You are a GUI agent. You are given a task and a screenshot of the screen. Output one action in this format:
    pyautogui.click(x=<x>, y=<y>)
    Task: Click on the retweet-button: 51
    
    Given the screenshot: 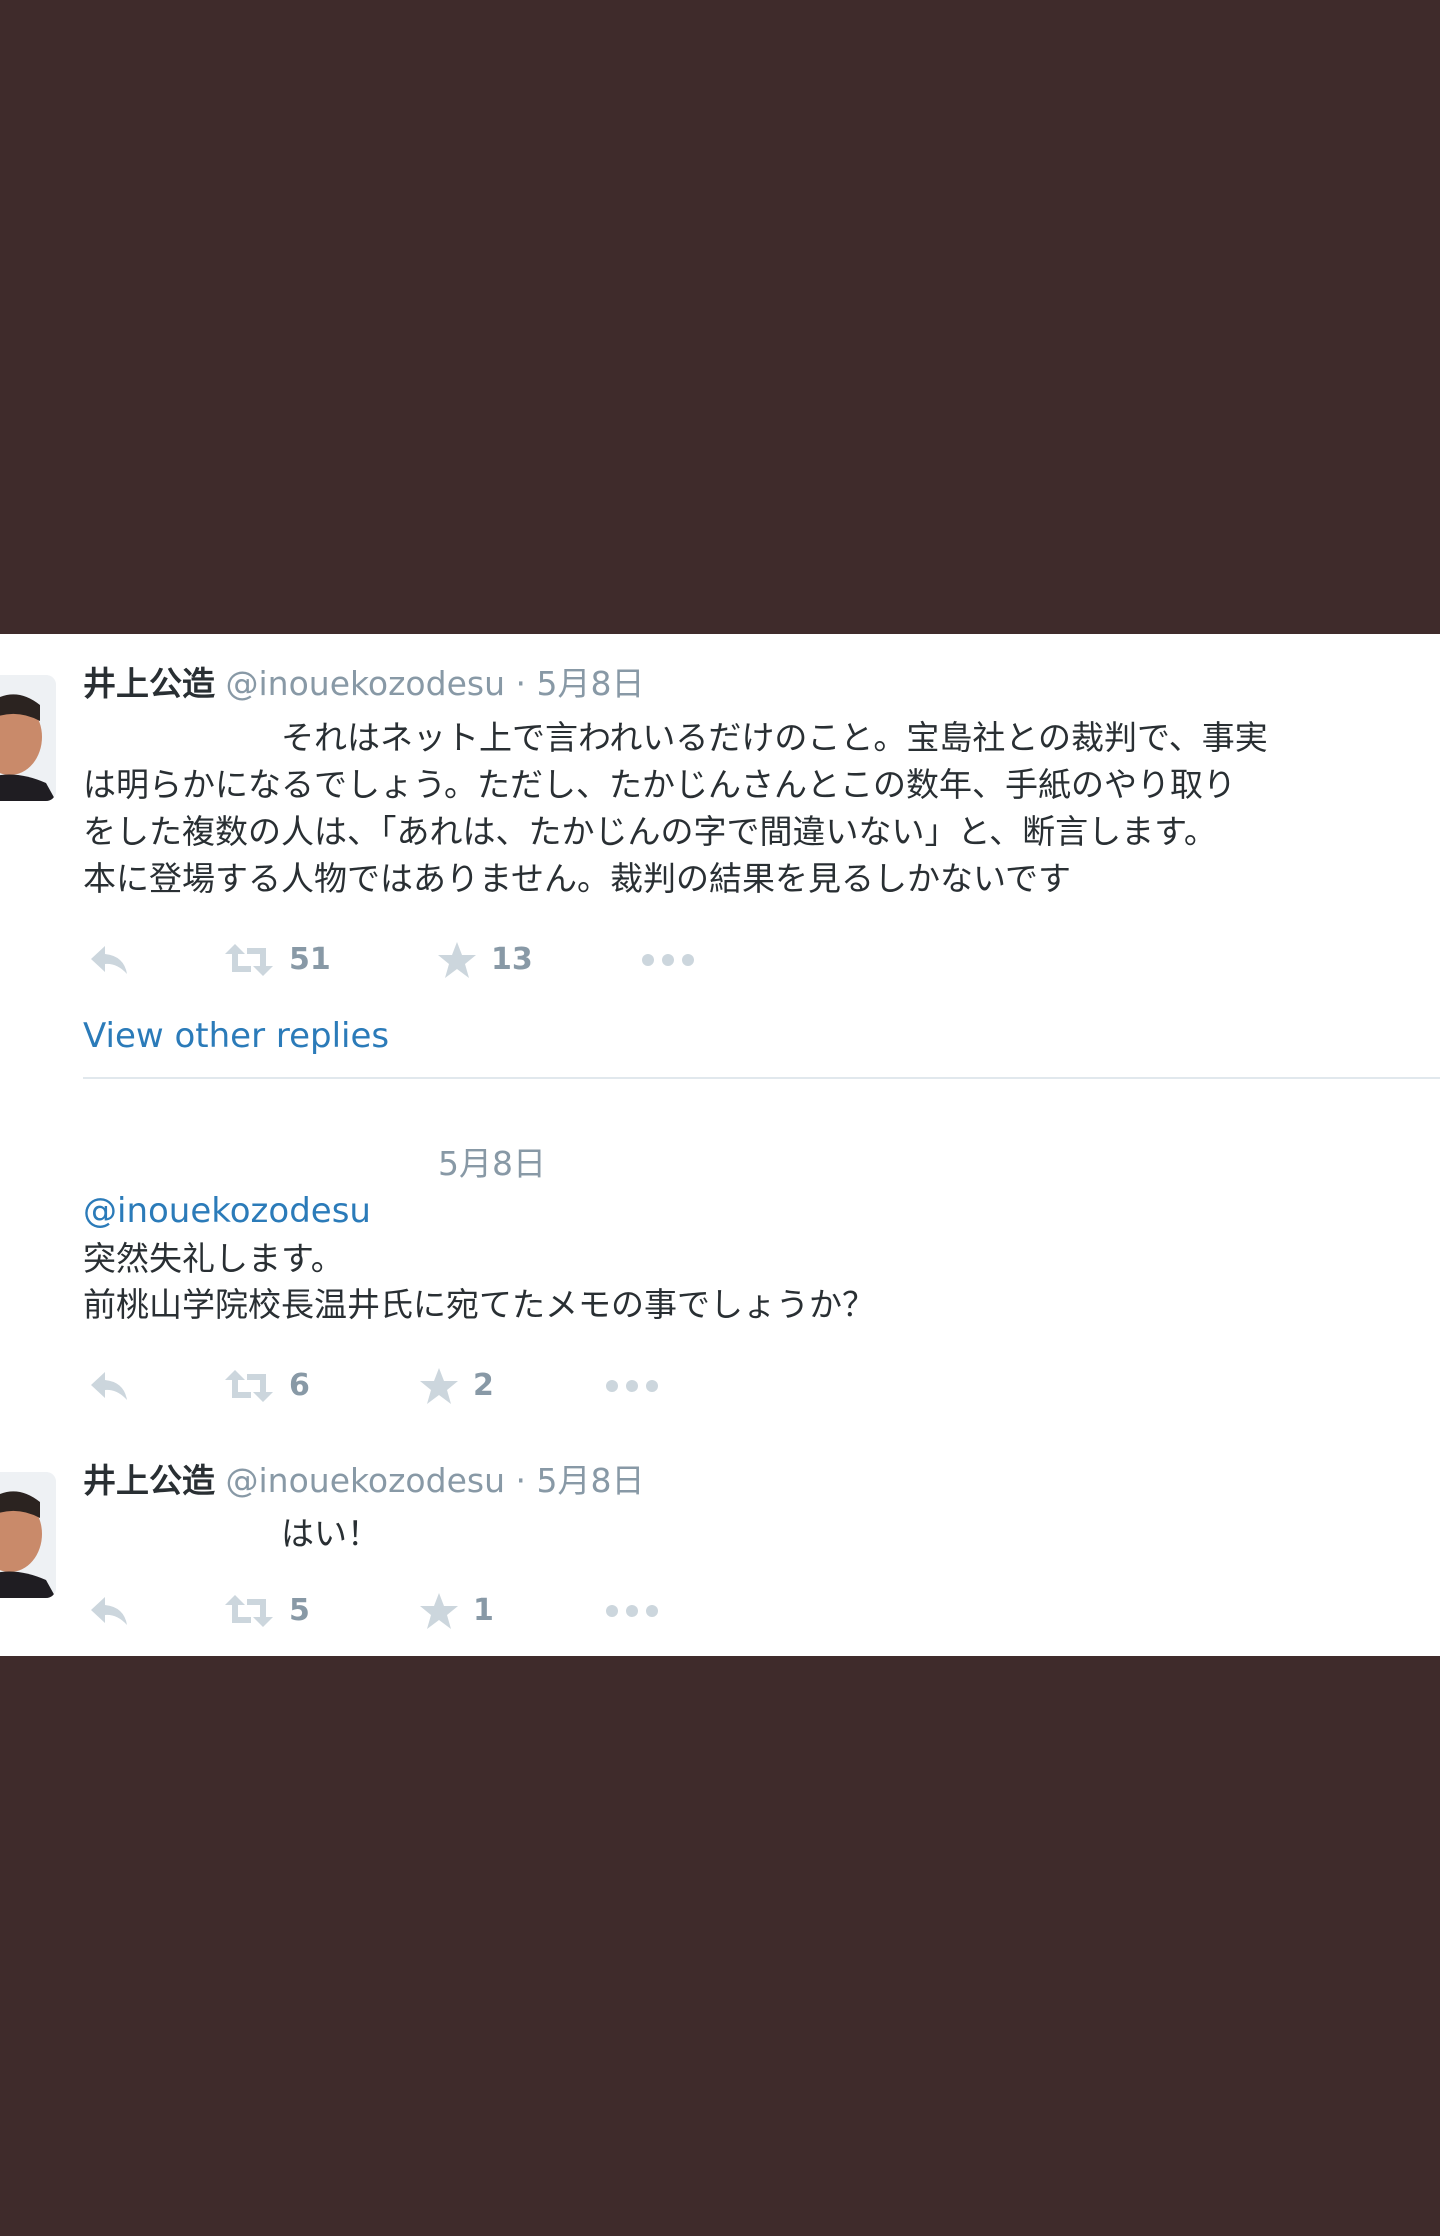 What is the action you would take?
    pyautogui.click(x=277, y=960)
    